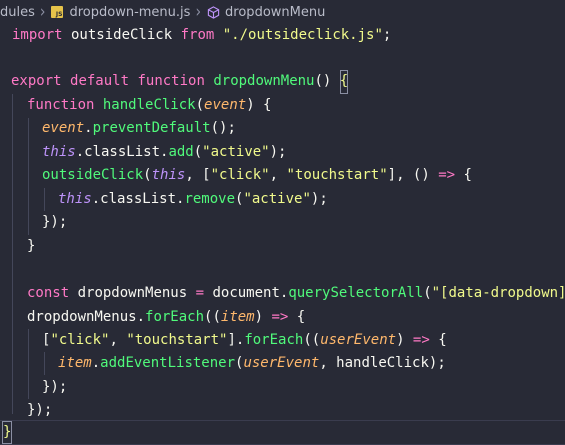  Describe the element at coordinates (197, 35) in the screenshot. I see `keyword: from` at that location.